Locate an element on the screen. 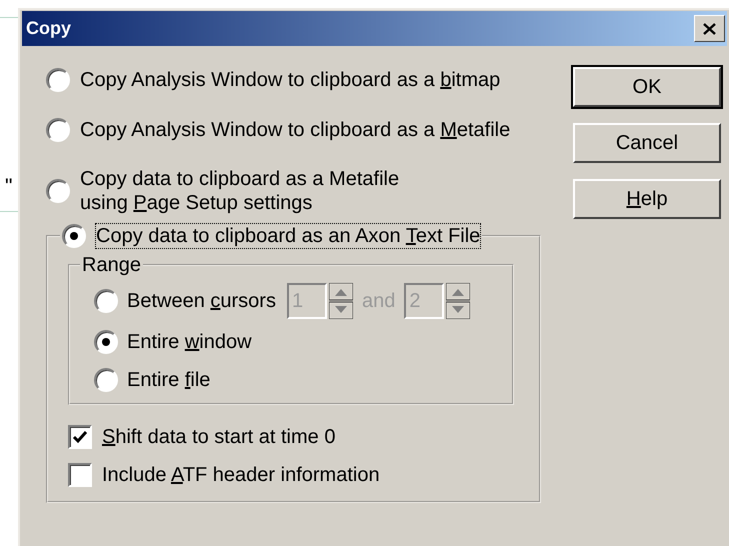  dialog-button: OK is located at coordinates (647, 87).